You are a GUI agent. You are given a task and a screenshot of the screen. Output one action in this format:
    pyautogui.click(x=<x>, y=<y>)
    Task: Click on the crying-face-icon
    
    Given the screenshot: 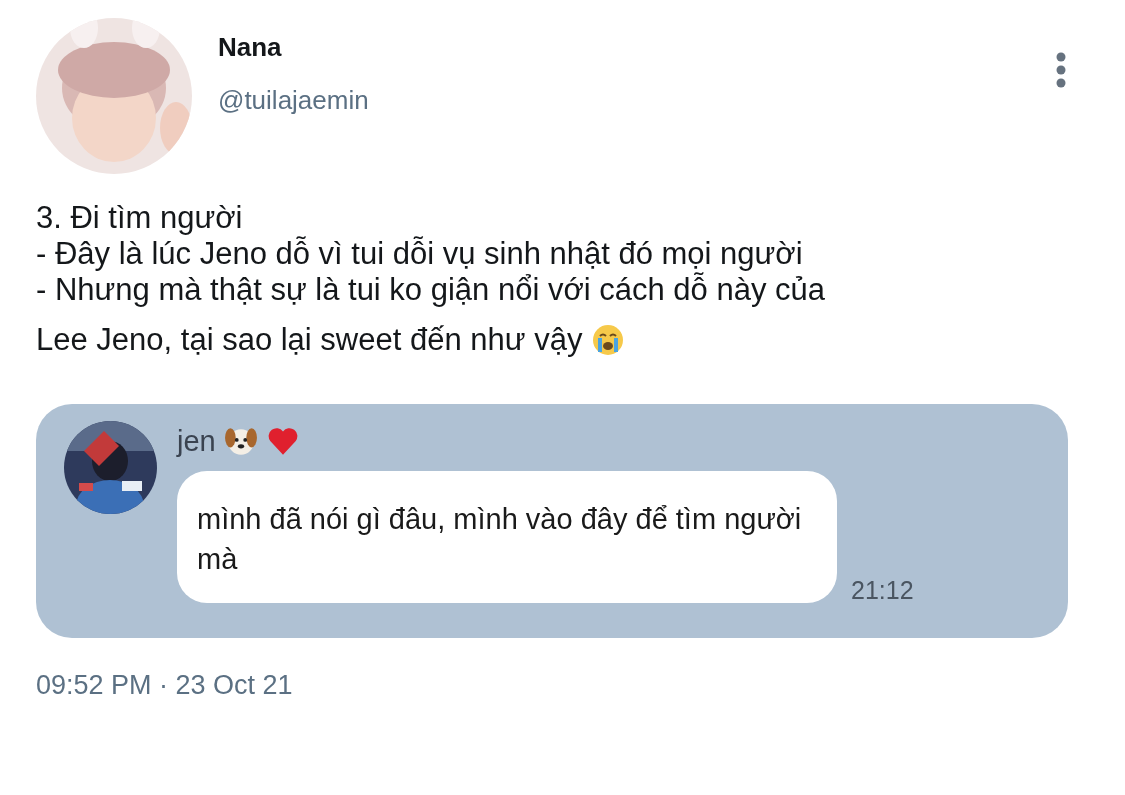 What is the action you would take?
    pyautogui.click(x=608, y=340)
    